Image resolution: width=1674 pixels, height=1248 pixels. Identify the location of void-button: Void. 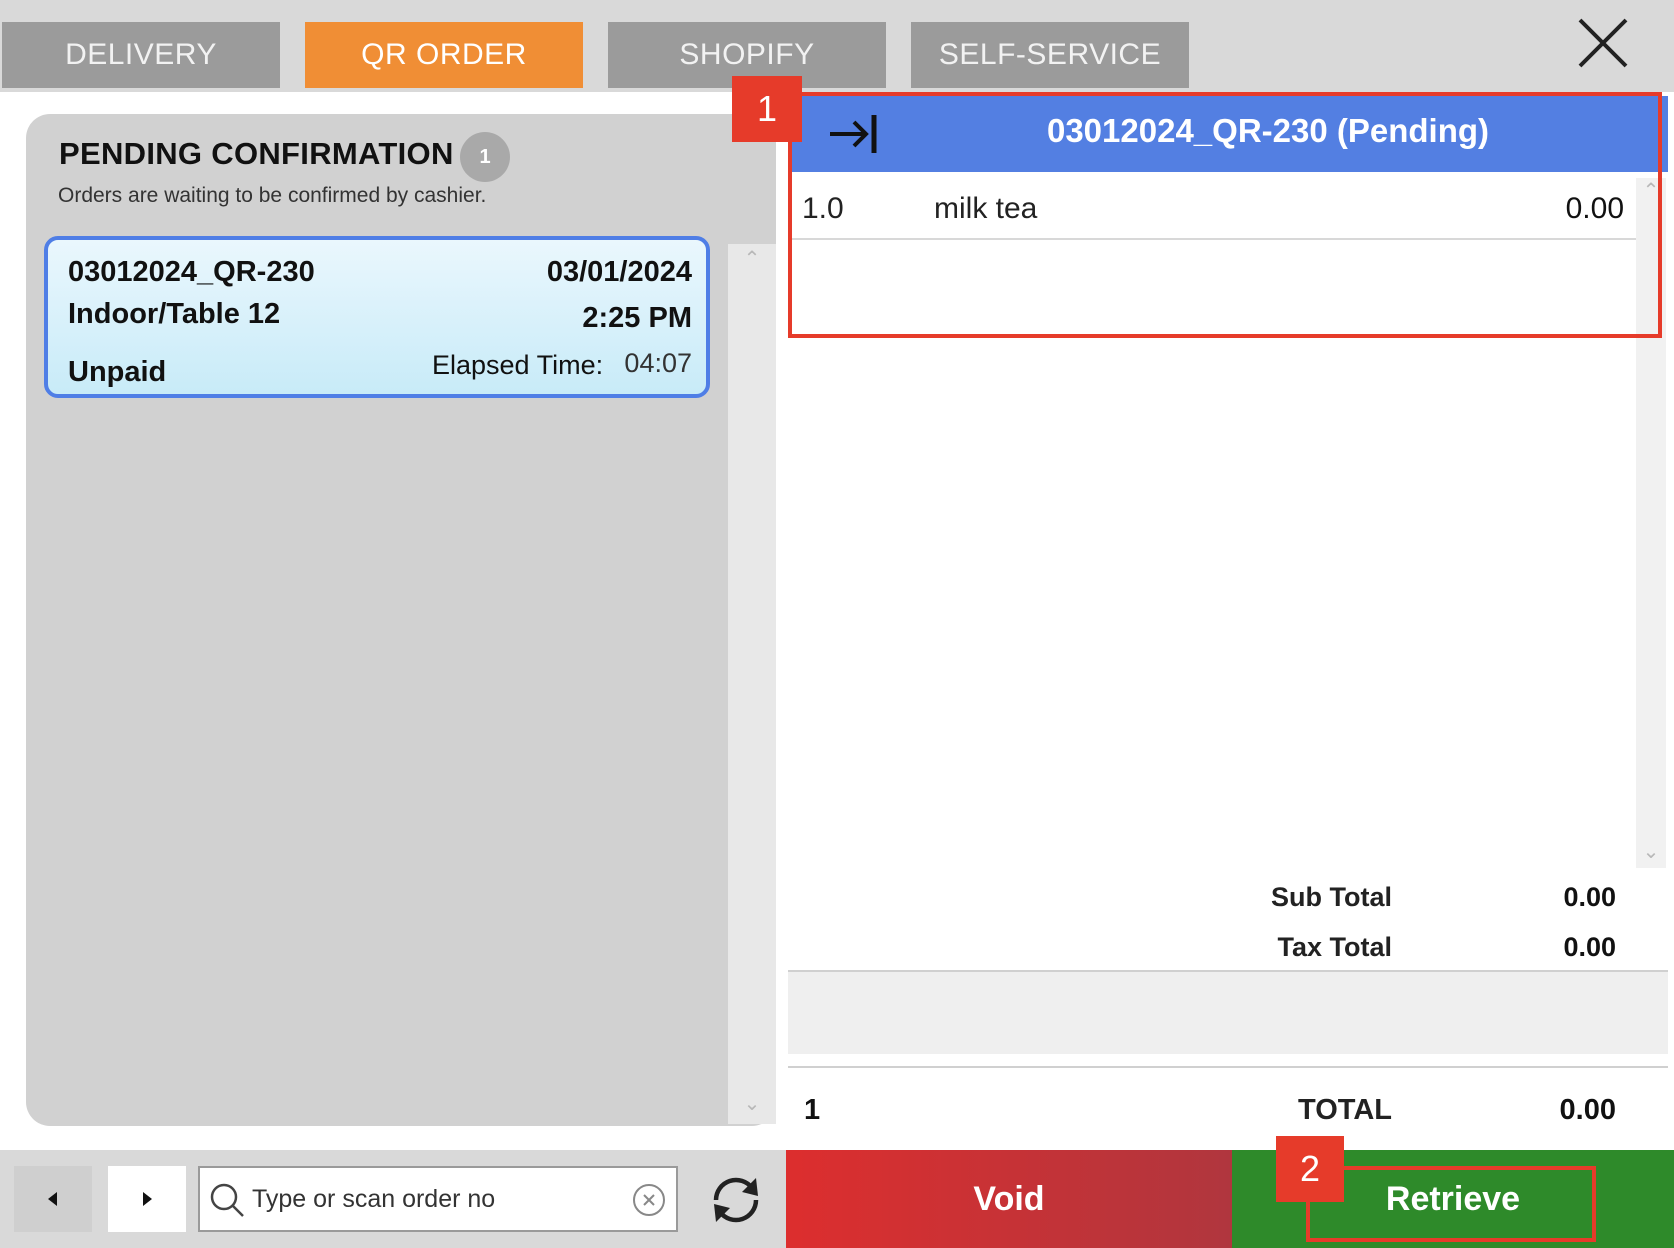
(1009, 1199).